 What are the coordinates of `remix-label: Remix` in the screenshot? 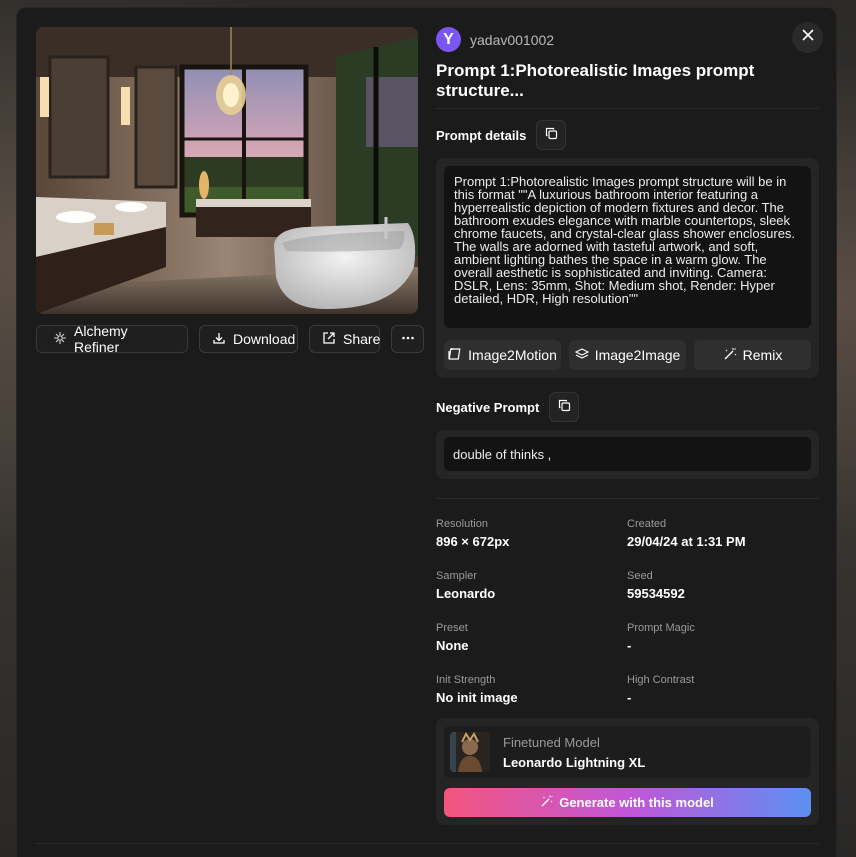 It's located at (762, 355).